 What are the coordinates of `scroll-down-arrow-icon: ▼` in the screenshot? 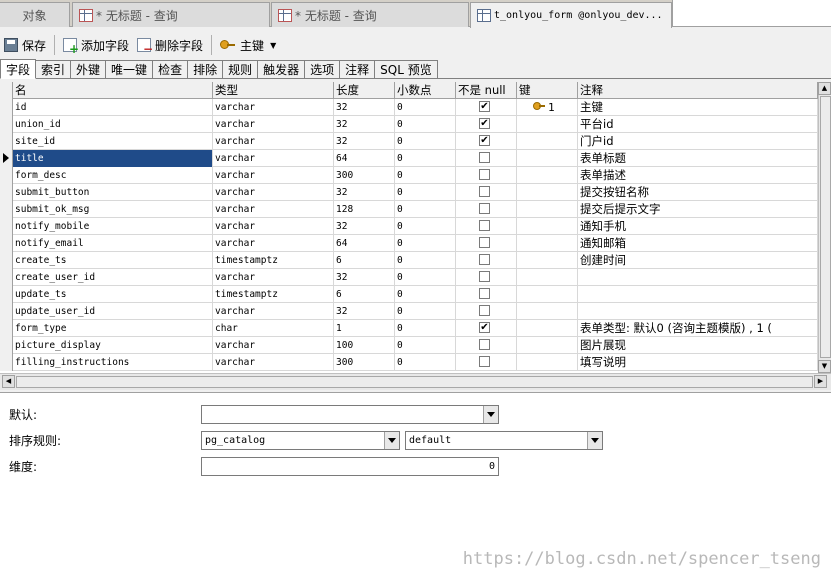 It's located at (824, 366).